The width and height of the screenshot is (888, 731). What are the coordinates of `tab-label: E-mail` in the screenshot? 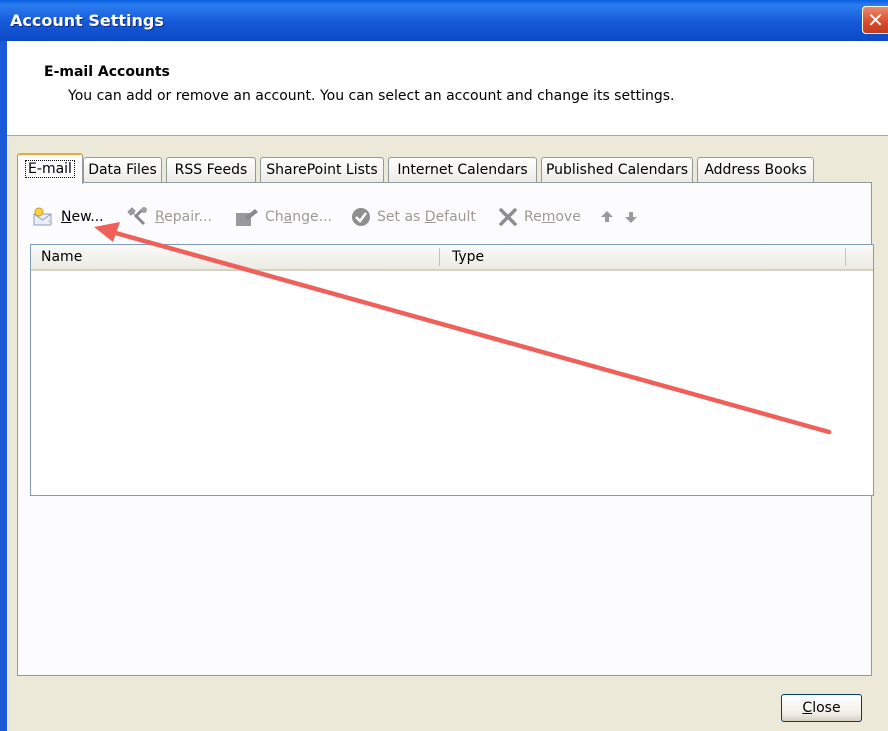 It's located at (50, 169).